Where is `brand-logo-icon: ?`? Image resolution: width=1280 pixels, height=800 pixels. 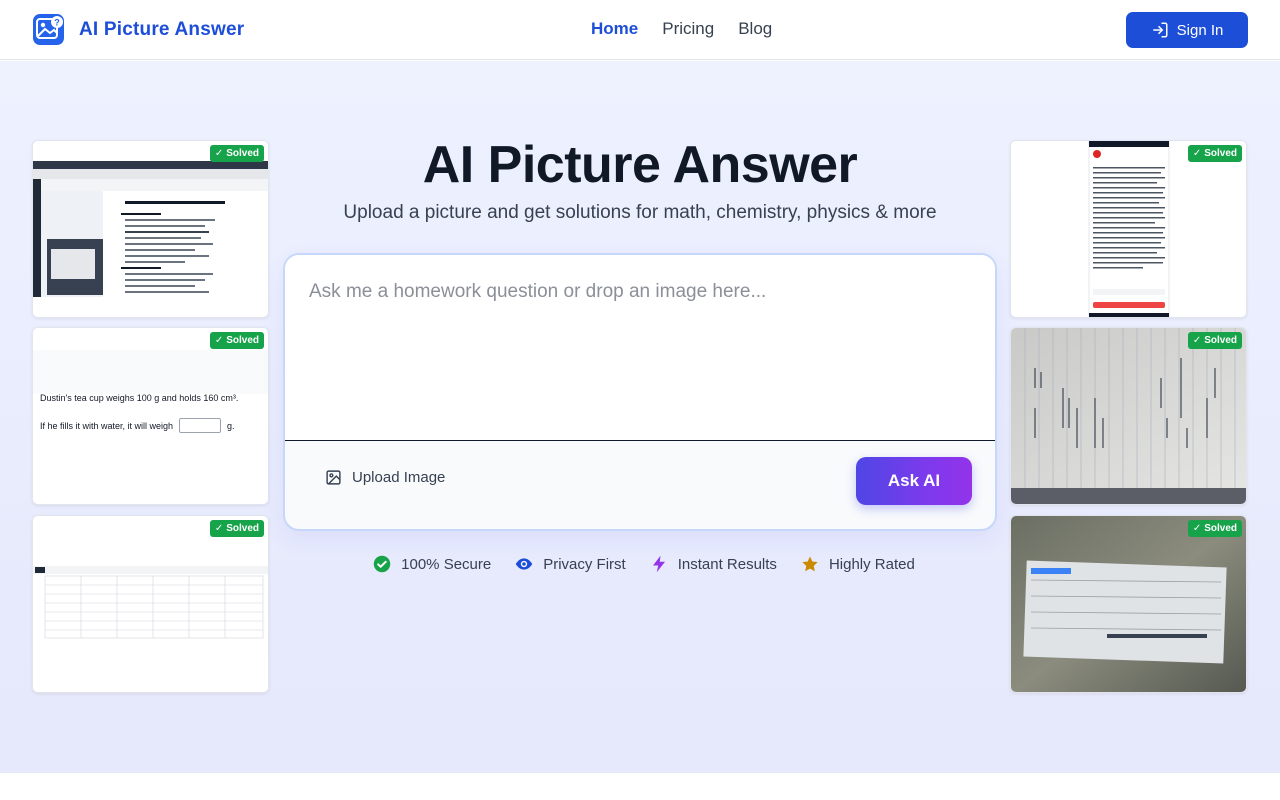
brand-logo-icon: ? is located at coordinates (48, 29).